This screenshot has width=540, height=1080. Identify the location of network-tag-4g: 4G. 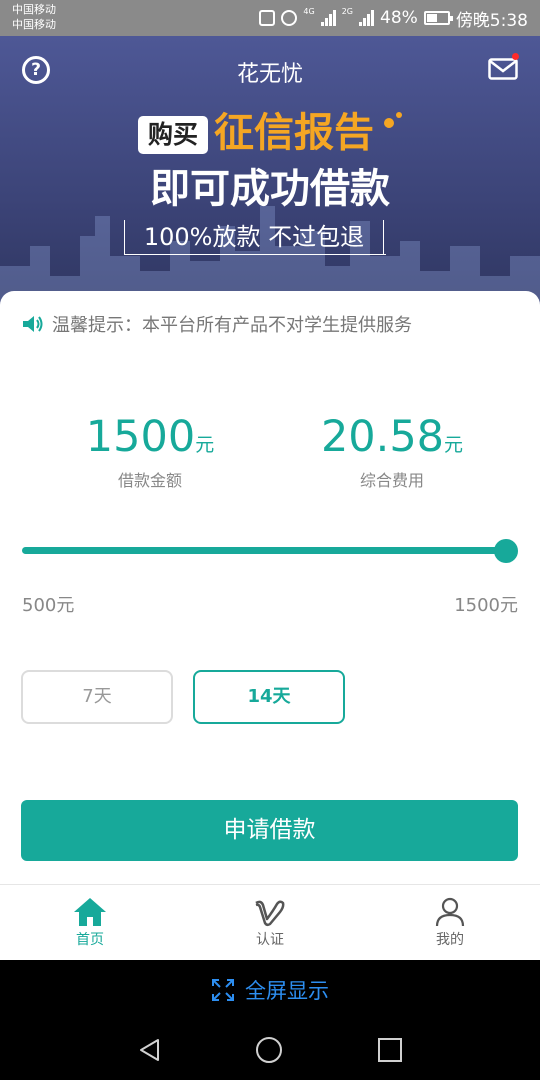
(309, 11).